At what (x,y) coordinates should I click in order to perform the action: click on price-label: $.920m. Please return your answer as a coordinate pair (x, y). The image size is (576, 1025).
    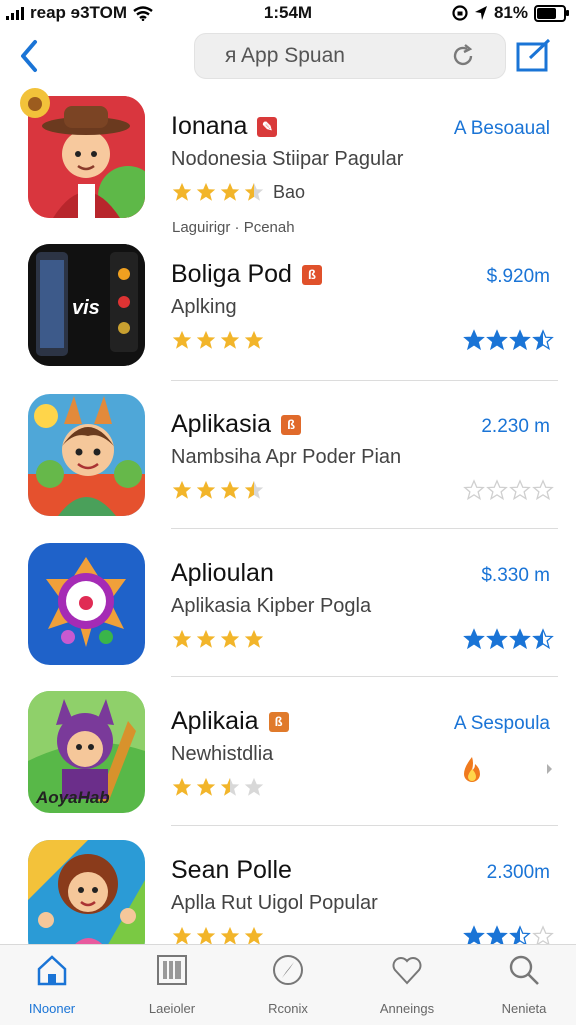
    Looking at the image, I should click on (518, 277).